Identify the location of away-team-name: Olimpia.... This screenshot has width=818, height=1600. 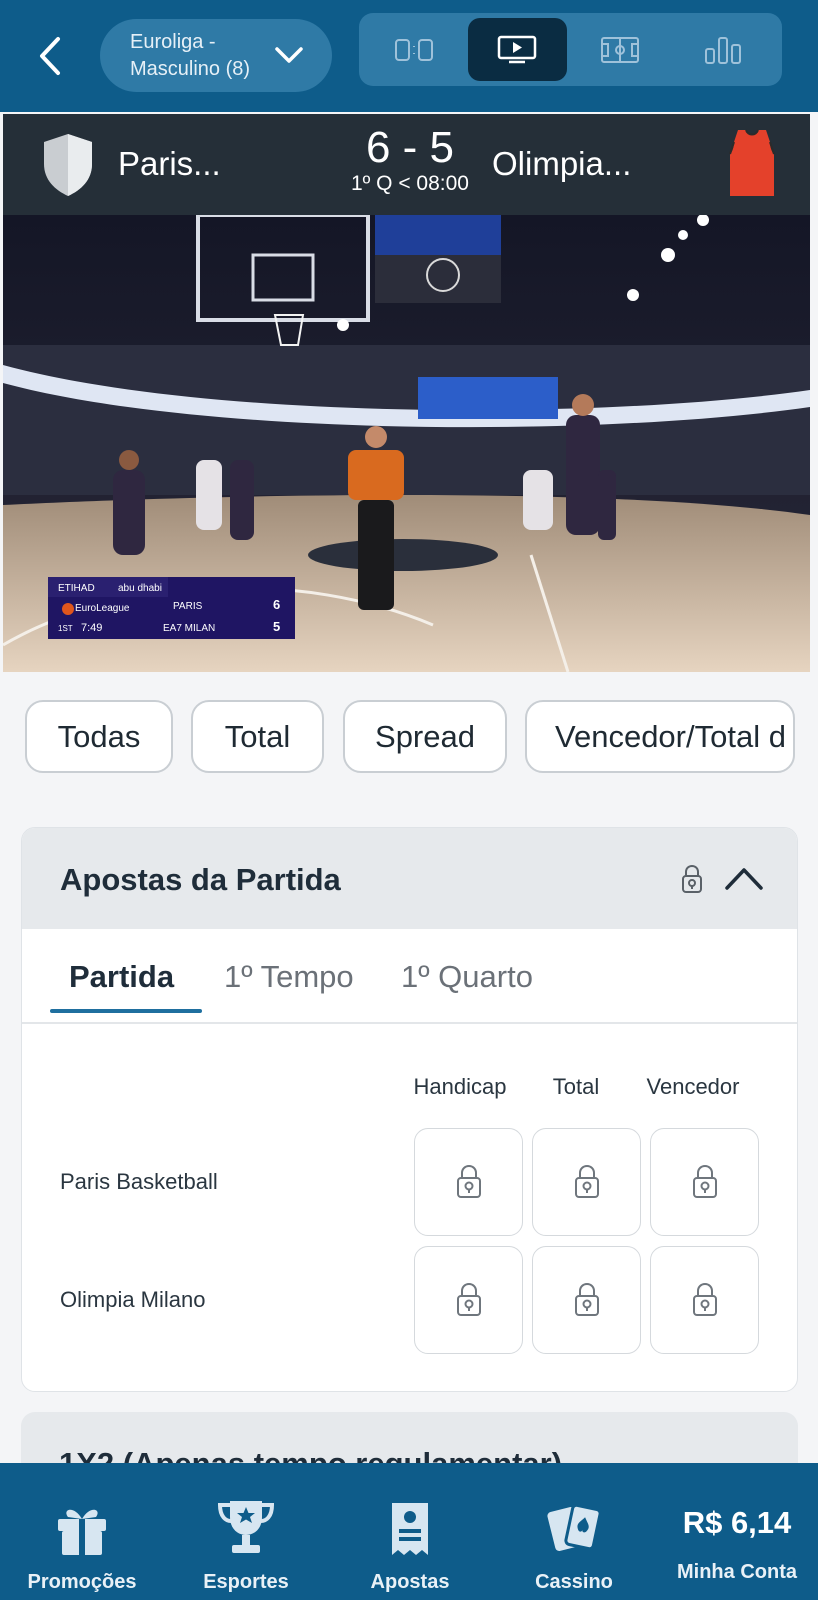
(562, 163).